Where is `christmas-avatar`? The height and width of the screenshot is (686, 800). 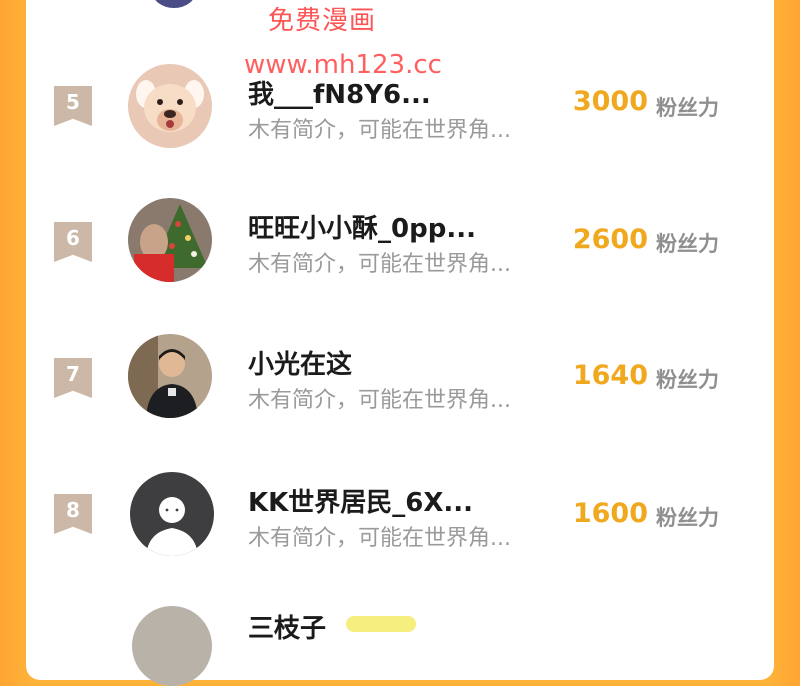
christmas-avatar is located at coordinates (170, 240).